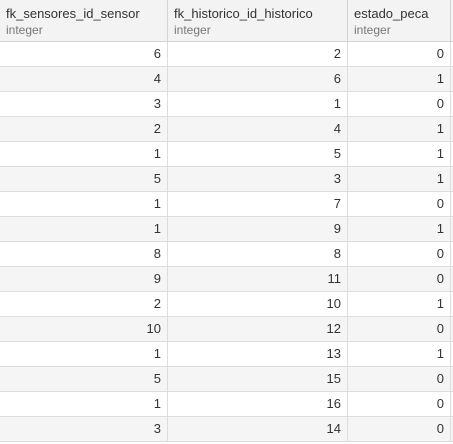 This screenshot has width=453, height=444. I want to click on table-row: 170, so click(226, 204).